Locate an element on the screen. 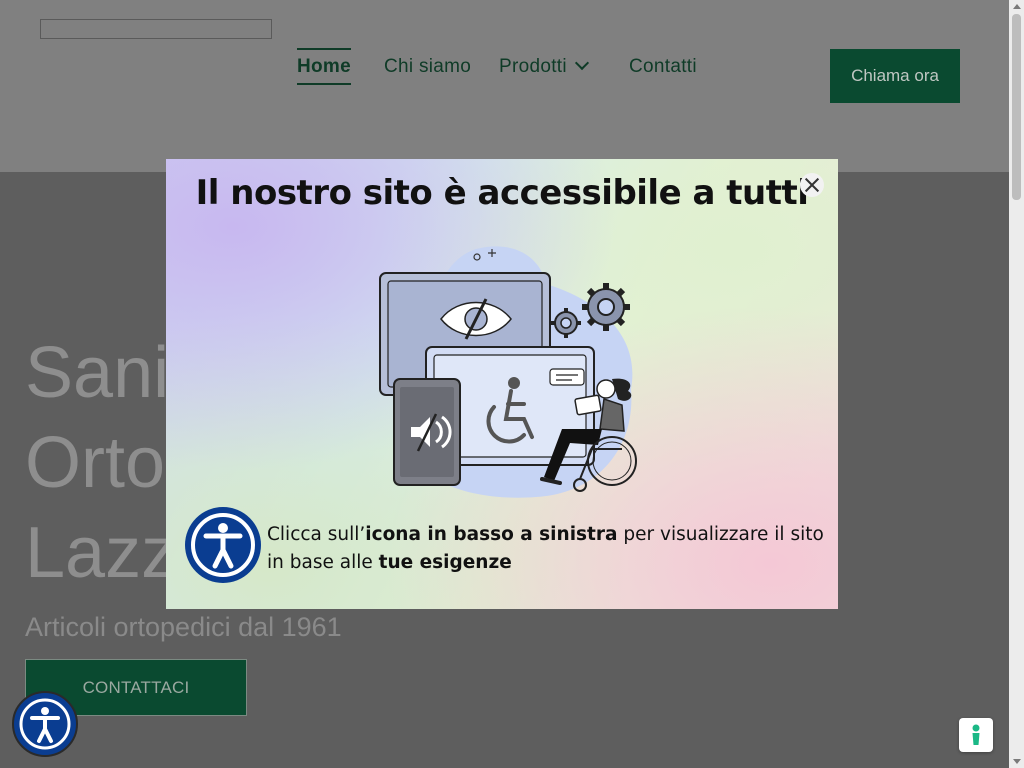 The image size is (1024, 768). nav-item-label: Prodotti is located at coordinates (533, 66).